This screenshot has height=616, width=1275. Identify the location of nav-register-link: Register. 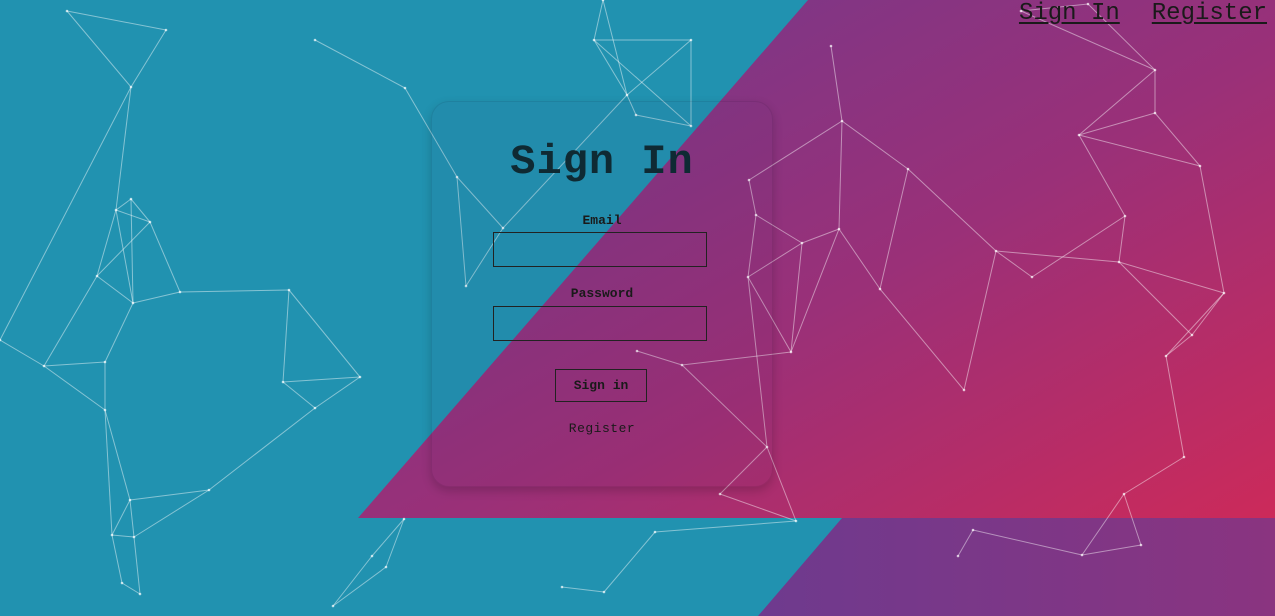
(1209, 14).